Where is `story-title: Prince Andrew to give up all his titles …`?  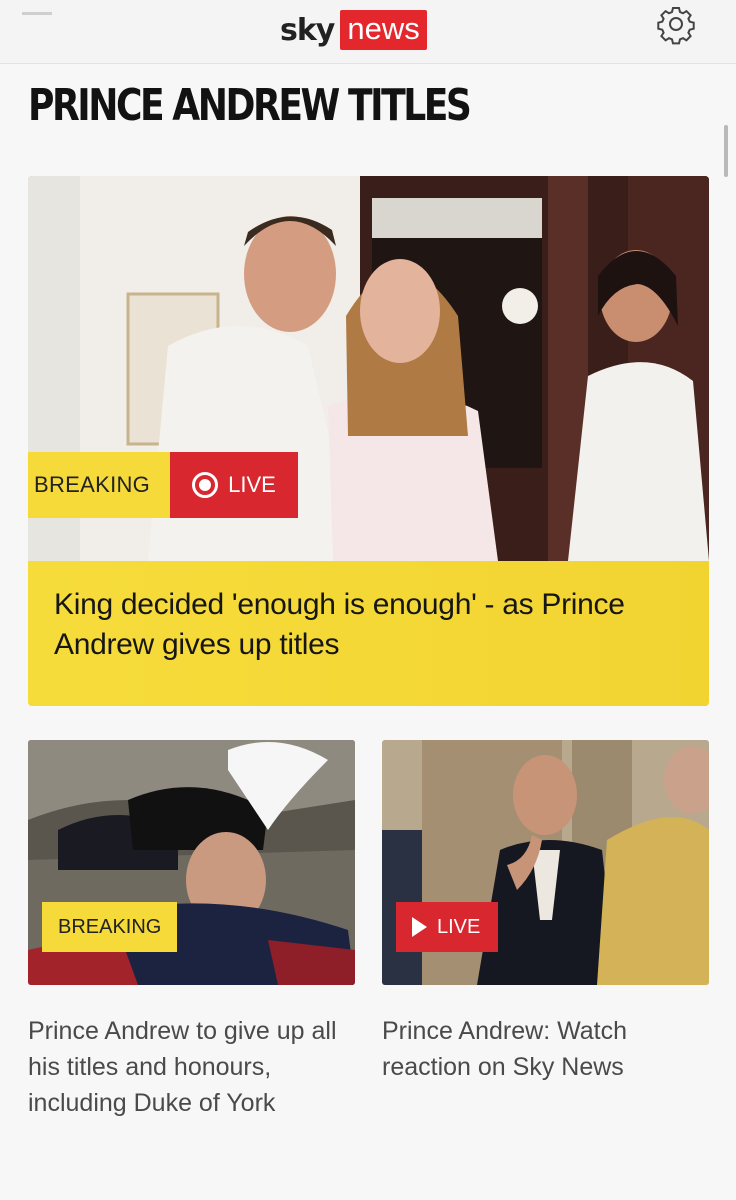
story-title: Prince Andrew to give up all his titles … is located at coordinates (191, 1067).